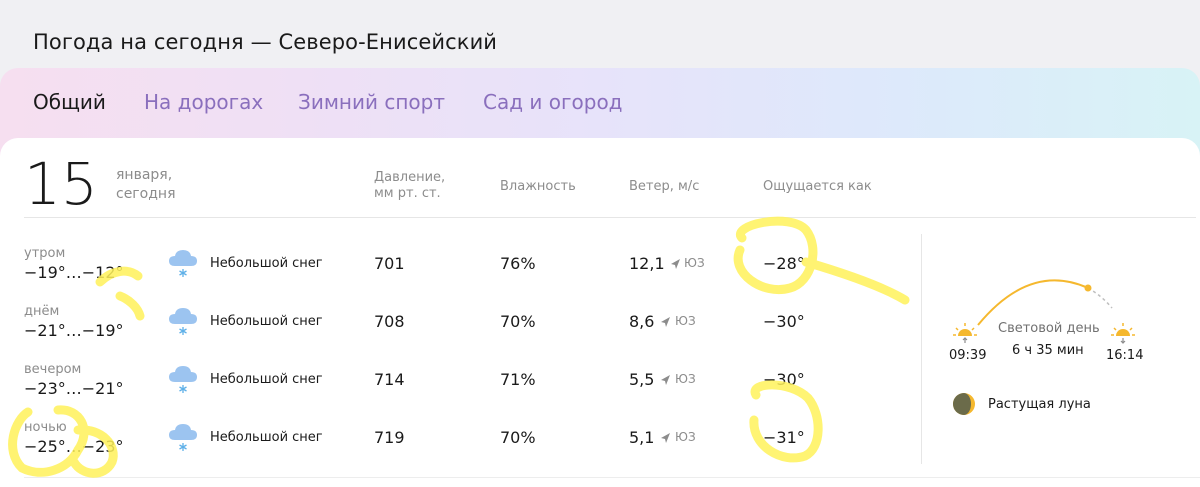 This screenshot has width=1200, height=487. What do you see at coordinates (1125, 355) in the screenshot?
I see `sunset-time: 16:14` at bounding box center [1125, 355].